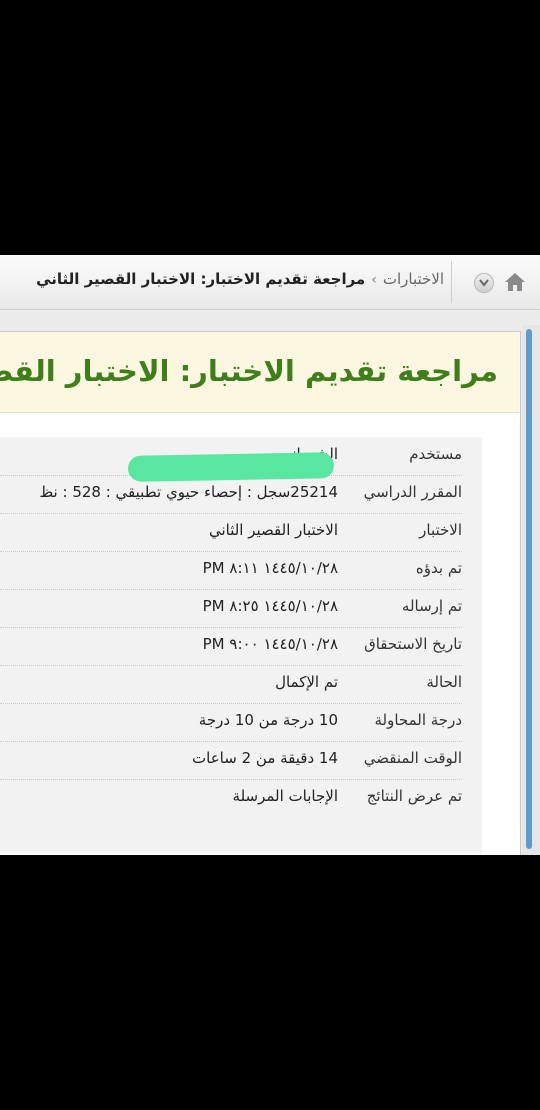  I want to click on detail-label: المقرر الدراسي, so click(412, 492).